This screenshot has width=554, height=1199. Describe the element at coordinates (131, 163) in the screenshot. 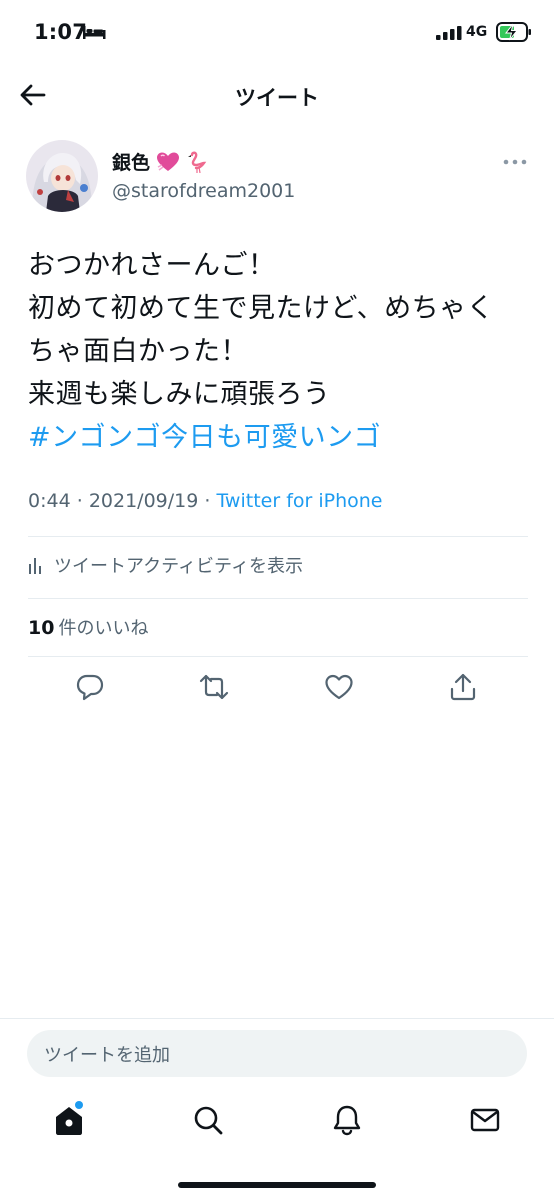

I see `display-name-text: 銀色` at that location.